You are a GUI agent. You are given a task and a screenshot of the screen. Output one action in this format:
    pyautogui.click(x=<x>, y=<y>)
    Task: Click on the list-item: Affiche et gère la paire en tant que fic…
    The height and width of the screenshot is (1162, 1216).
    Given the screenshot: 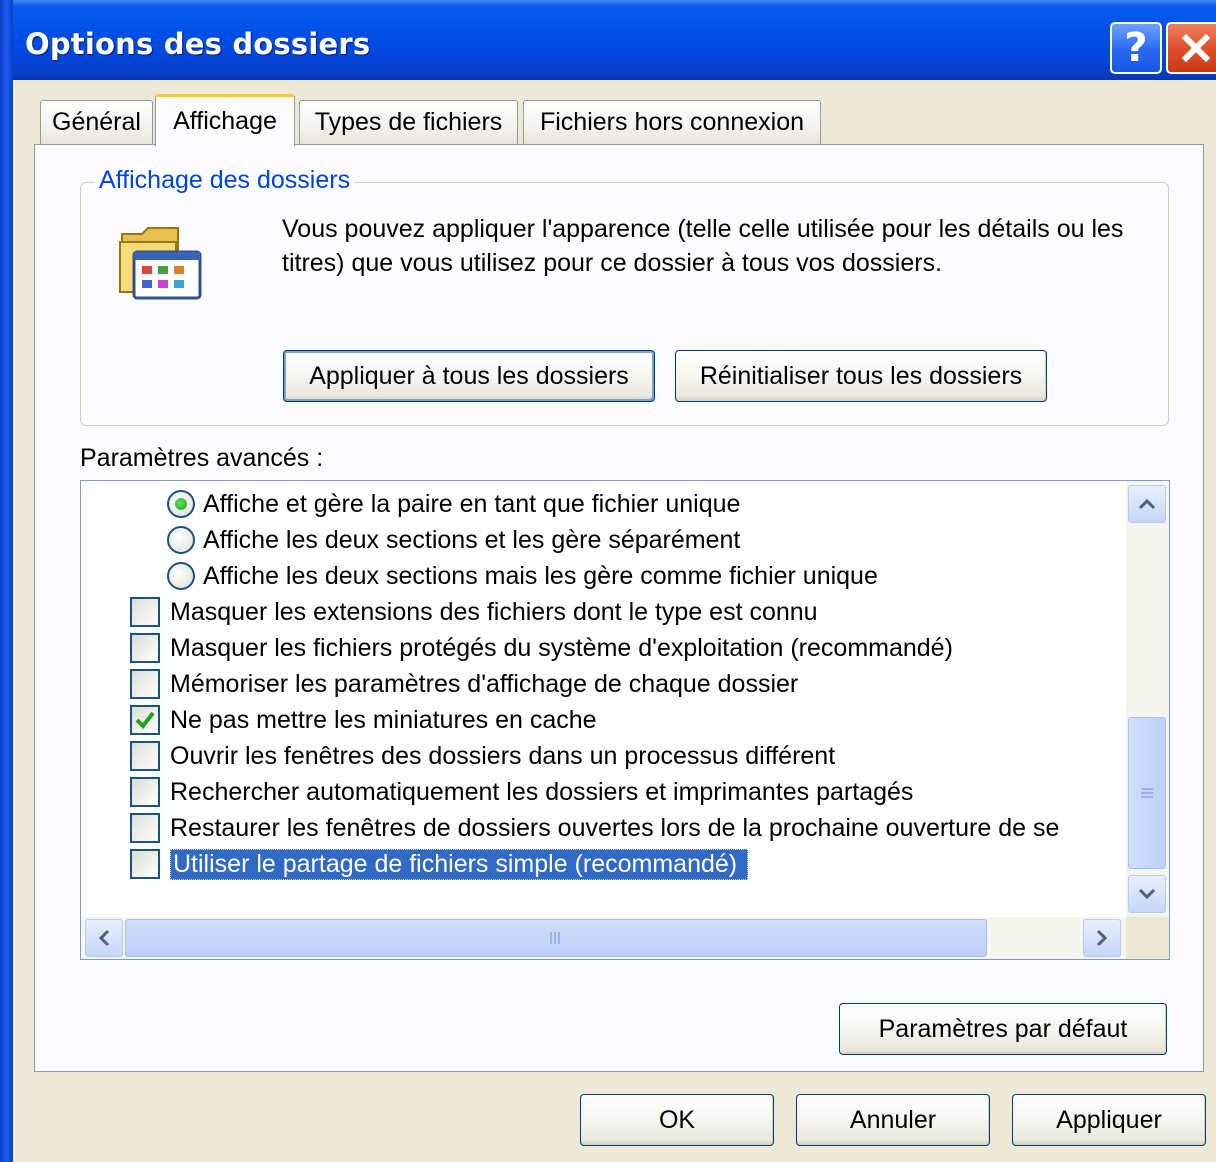 What is the action you would take?
    pyautogui.click(x=453, y=504)
    